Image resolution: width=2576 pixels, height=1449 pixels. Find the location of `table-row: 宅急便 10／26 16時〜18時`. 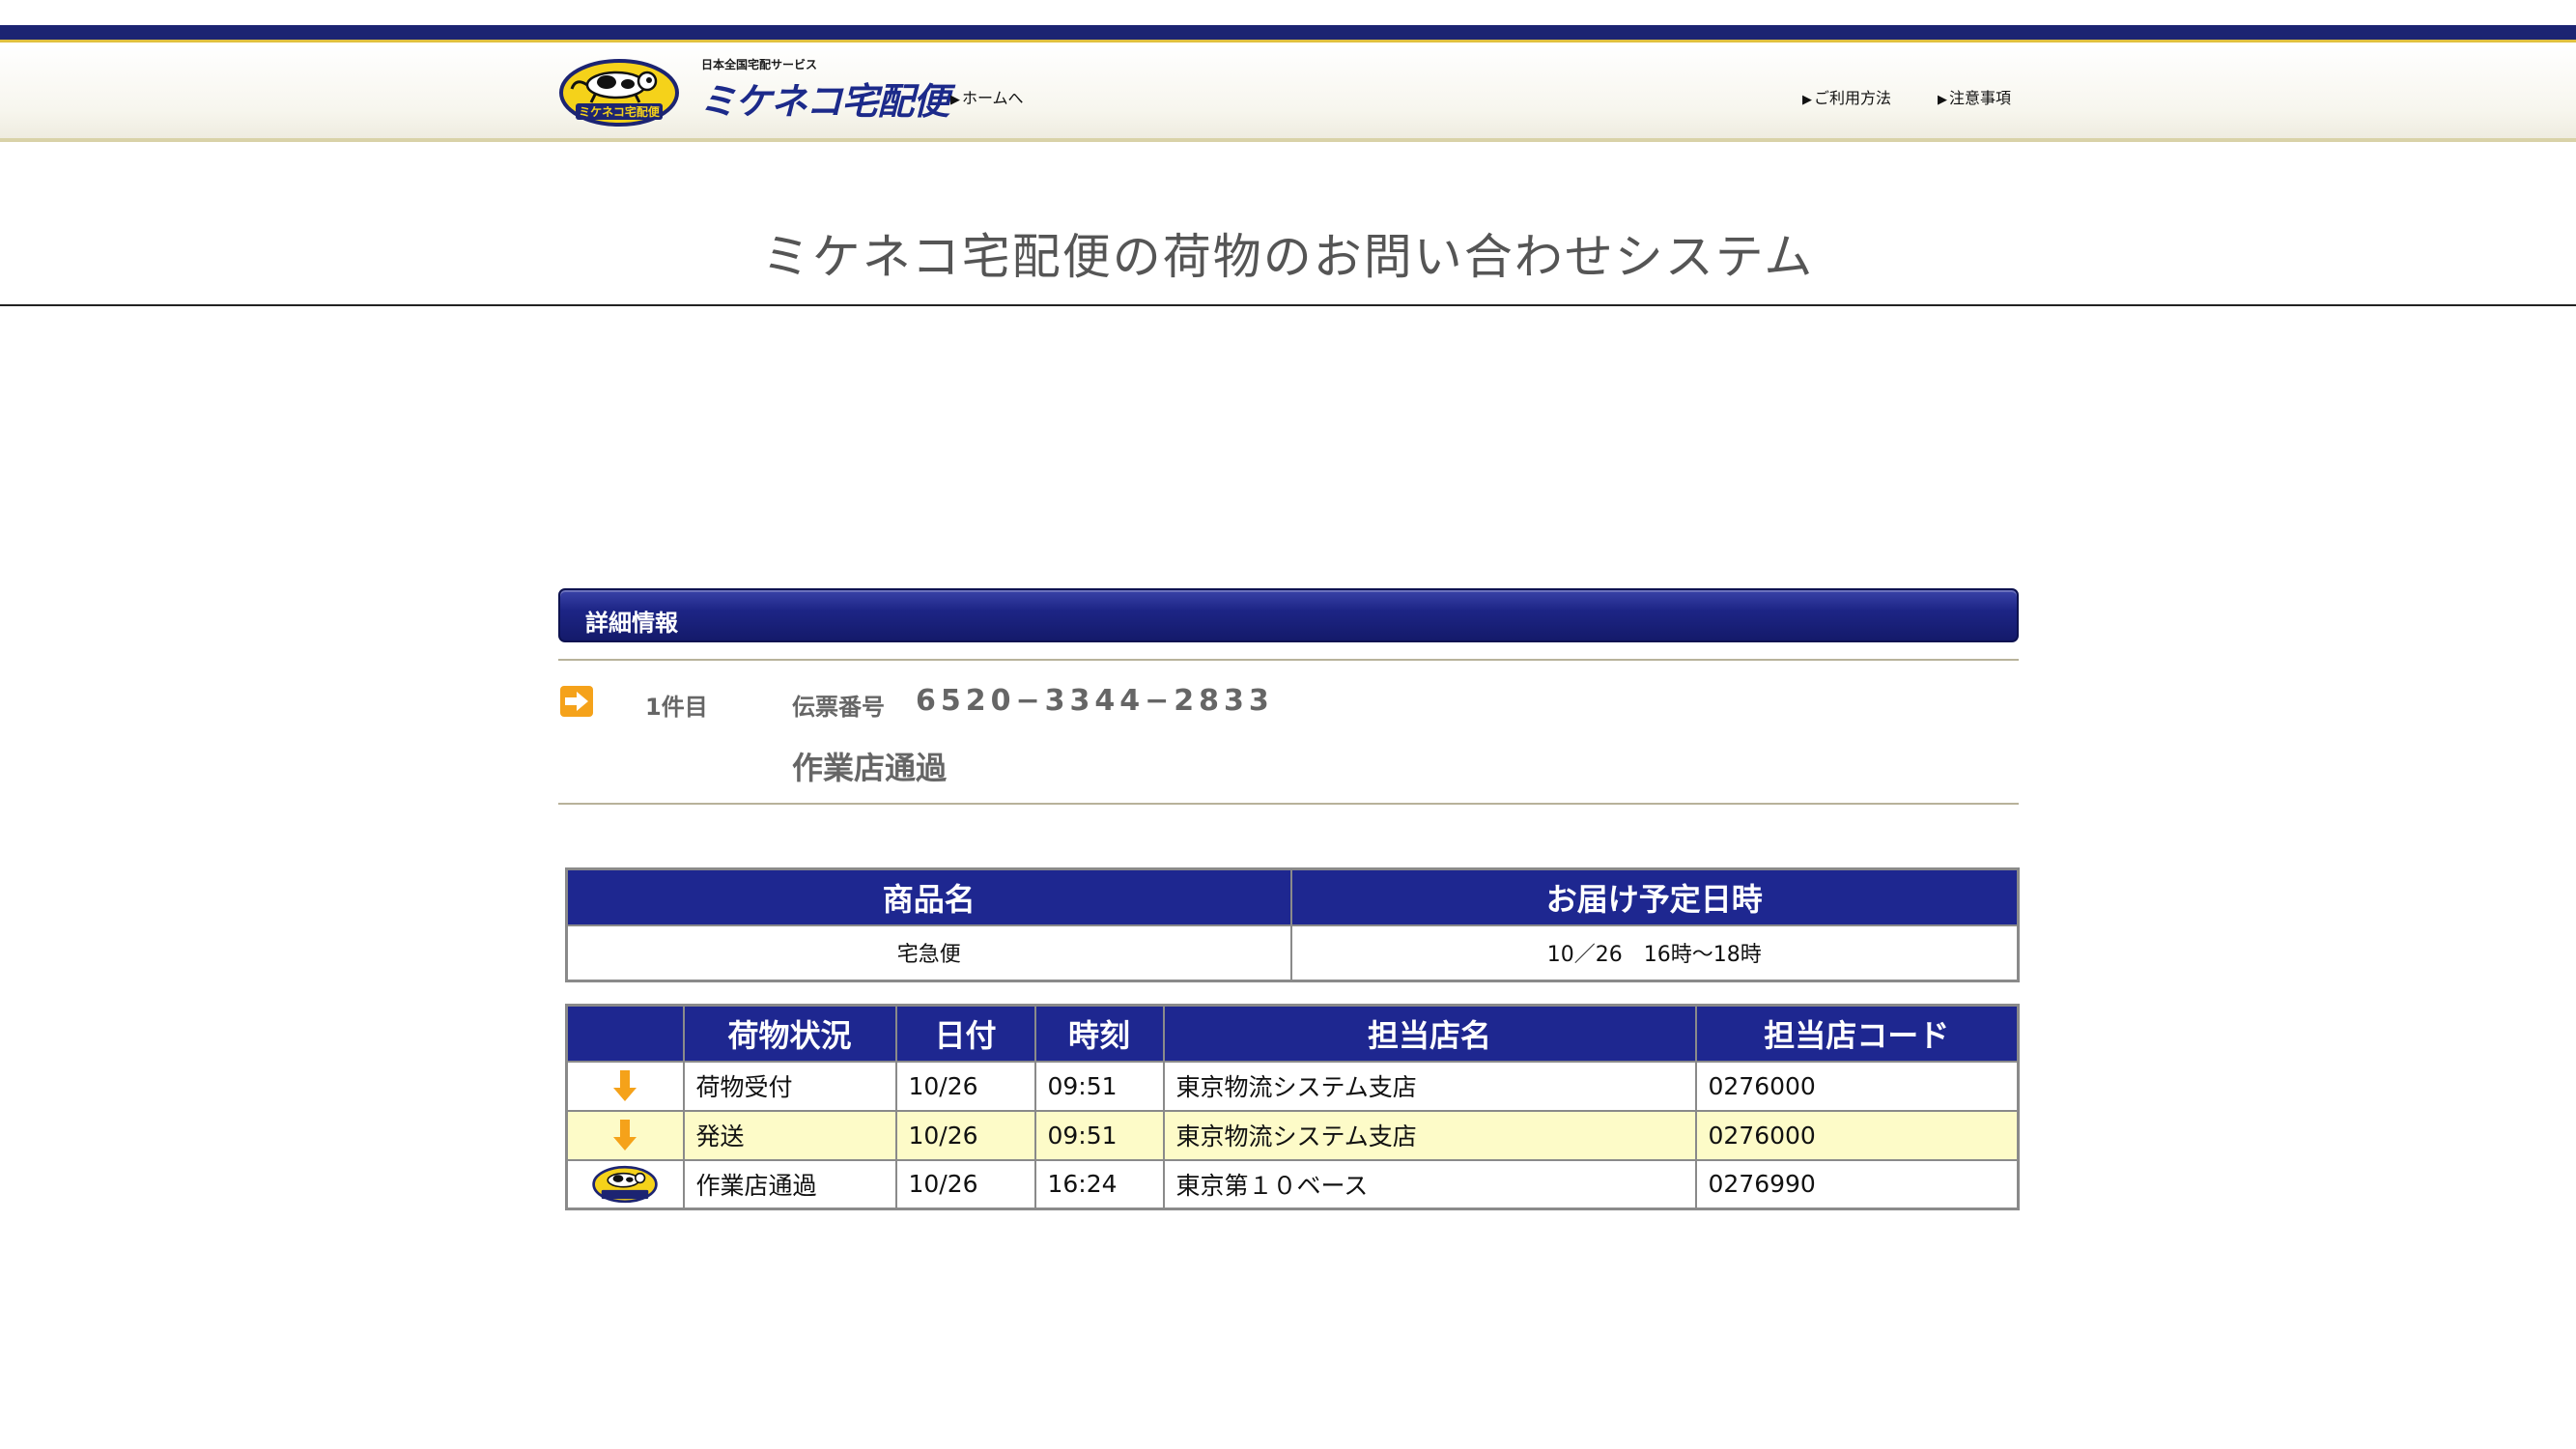

table-row: 宅急便 10／26 16時〜18時 is located at coordinates (1292, 952).